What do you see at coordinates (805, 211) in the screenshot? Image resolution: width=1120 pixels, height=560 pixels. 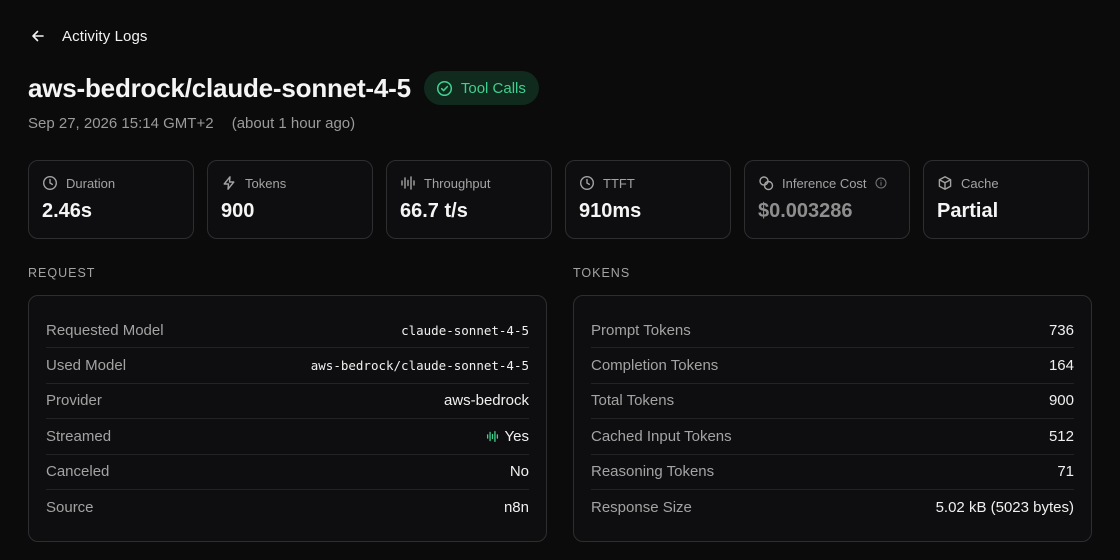 I see `stat-value: $0.003286` at bounding box center [805, 211].